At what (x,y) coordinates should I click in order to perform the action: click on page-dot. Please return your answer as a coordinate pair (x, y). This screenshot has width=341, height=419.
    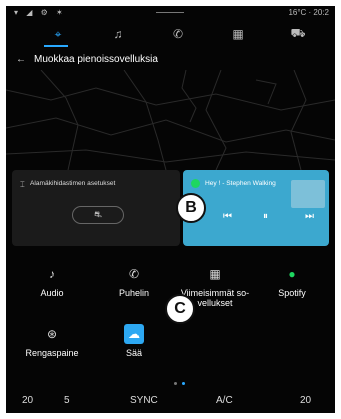
    Looking at the image, I should click on (175, 383).